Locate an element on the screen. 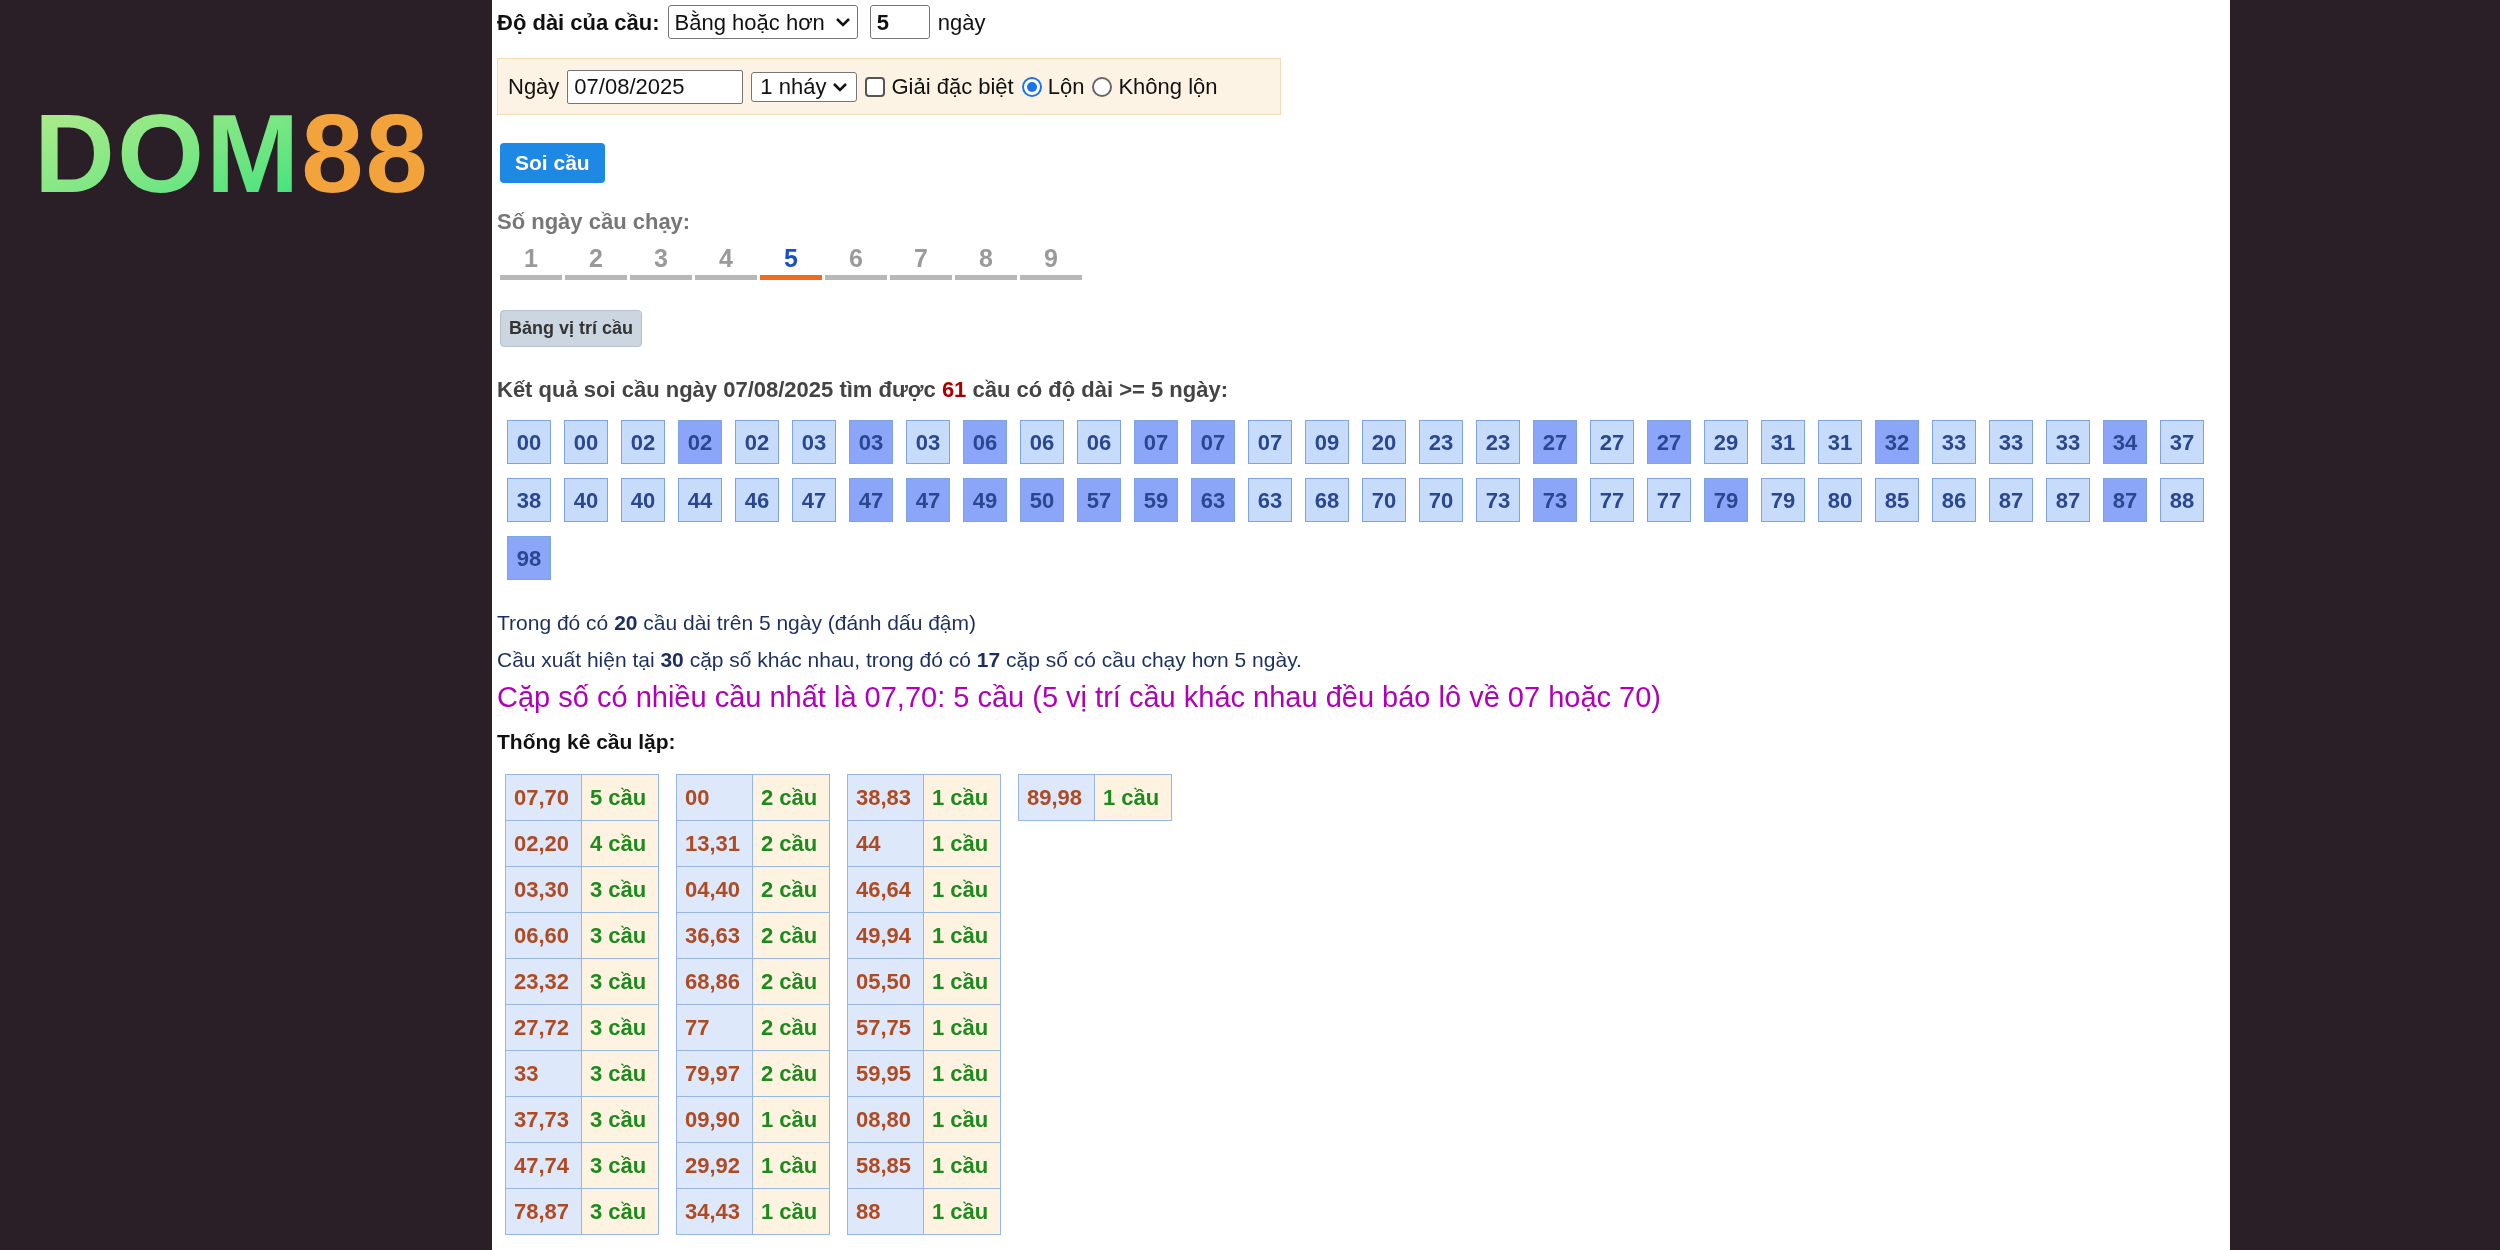 The width and height of the screenshot is (2500, 1250). pair-cell: 68,86 is located at coordinates (714, 981).